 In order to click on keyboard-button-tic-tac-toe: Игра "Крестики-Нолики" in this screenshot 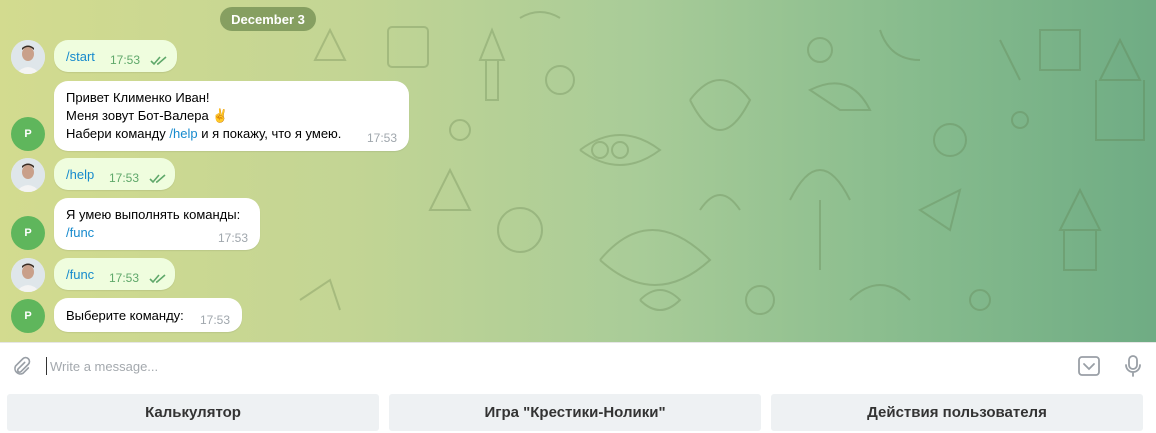, I will do `click(575, 412)`.